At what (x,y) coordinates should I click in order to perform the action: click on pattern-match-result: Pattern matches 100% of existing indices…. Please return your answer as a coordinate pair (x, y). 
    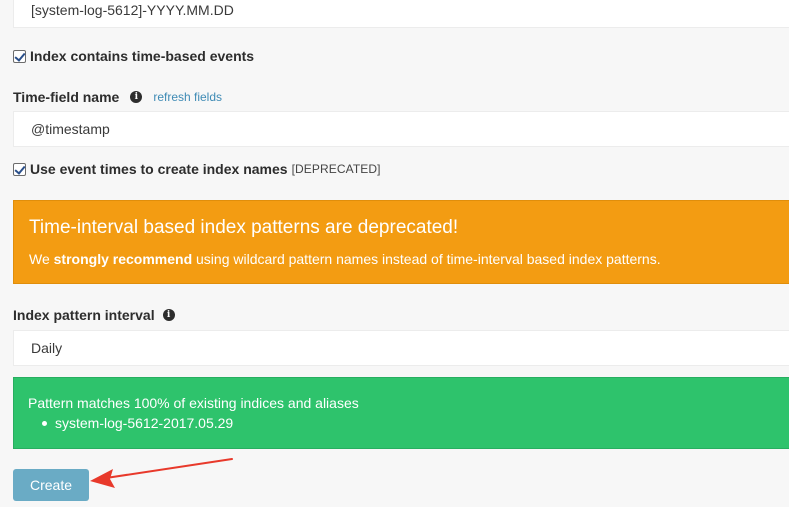
    Looking at the image, I should click on (401, 413).